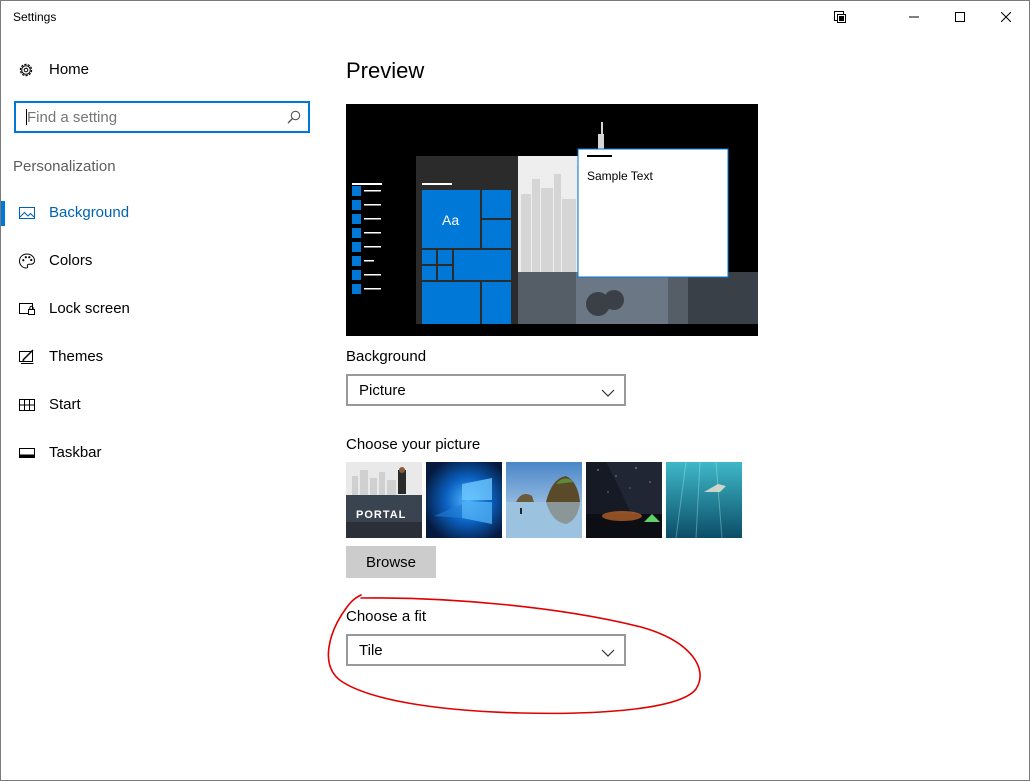 The image size is (1030, 781). What do you see at coordinates (451, 220) in the screenshot?
I see `preview-tile-label: Aa` at bounding box center [451, 220].